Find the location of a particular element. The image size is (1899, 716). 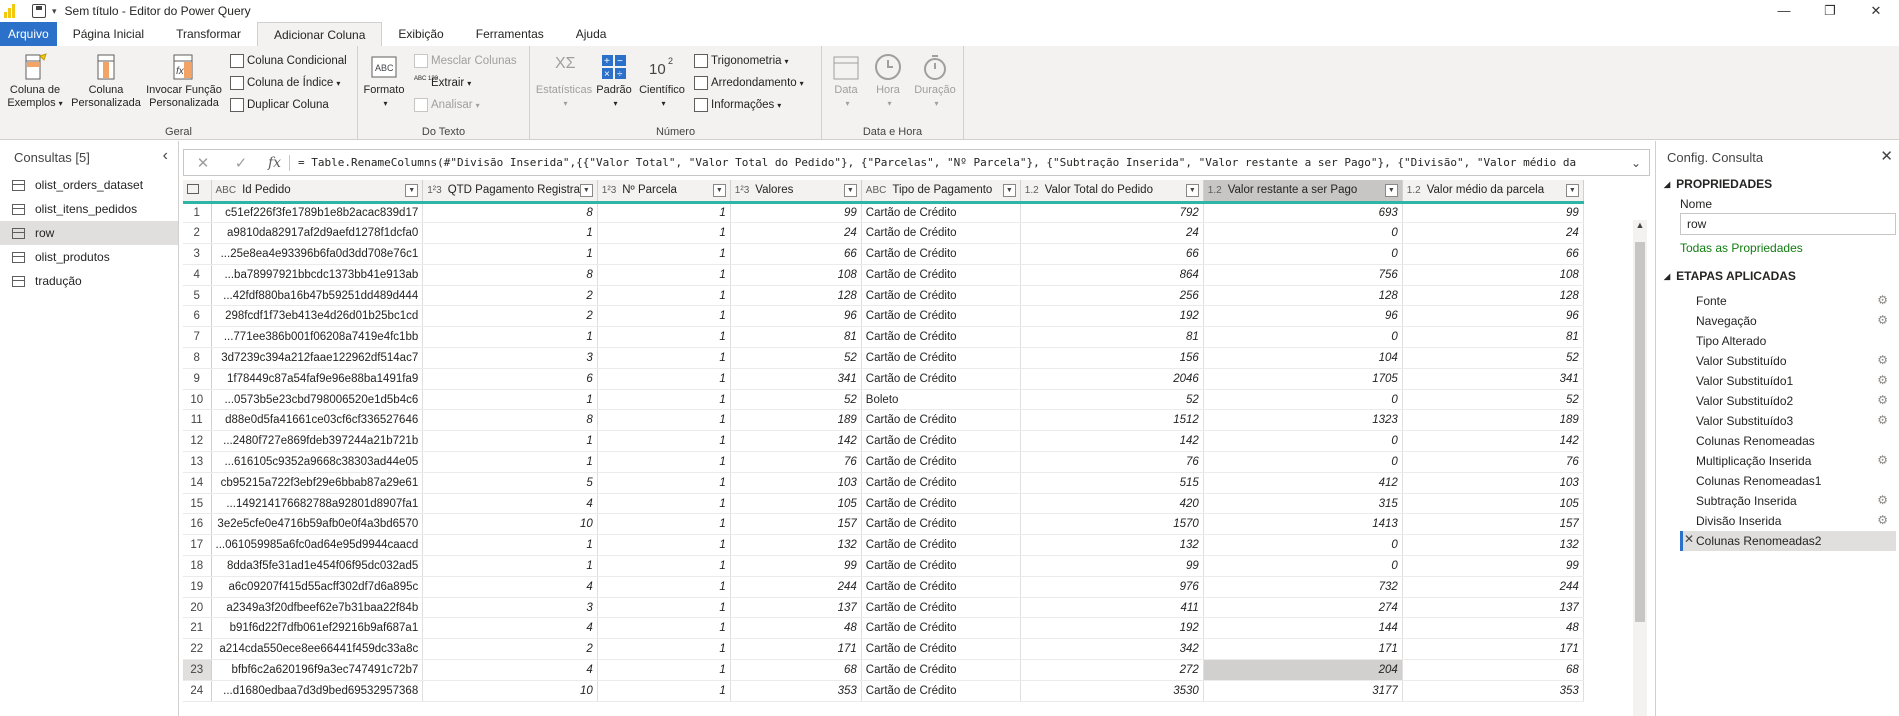

column-type-icon: 1.2 is located at coordinates (1032, 190).